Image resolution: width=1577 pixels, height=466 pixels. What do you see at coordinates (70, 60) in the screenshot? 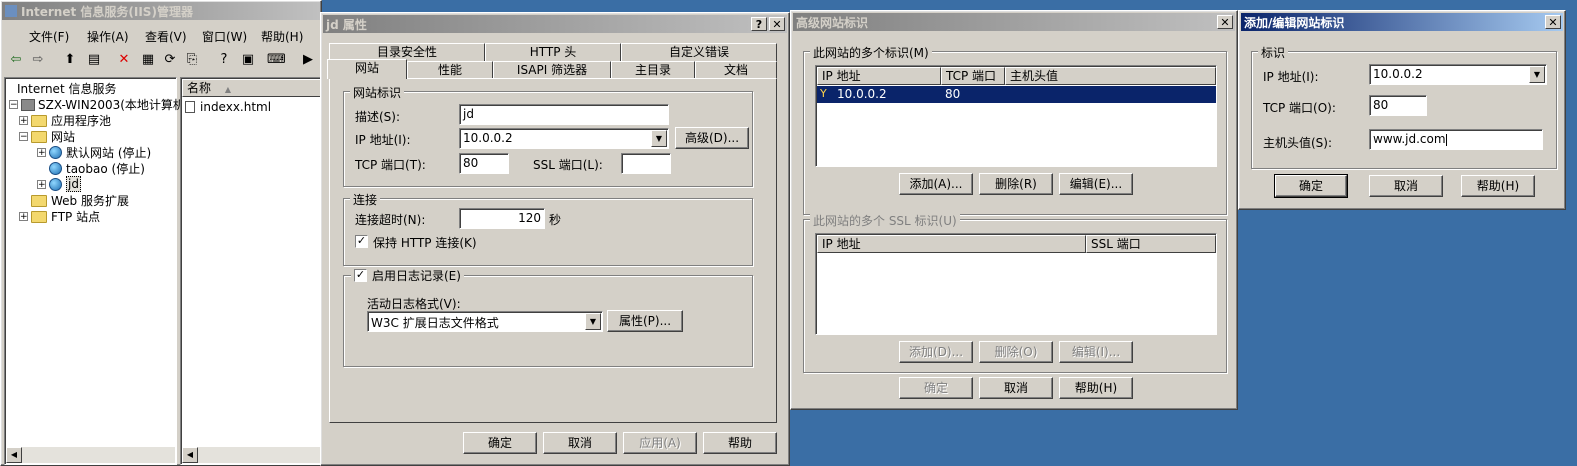
I see `up-folder-icon: ⬆` at bounding box center [70, 60].